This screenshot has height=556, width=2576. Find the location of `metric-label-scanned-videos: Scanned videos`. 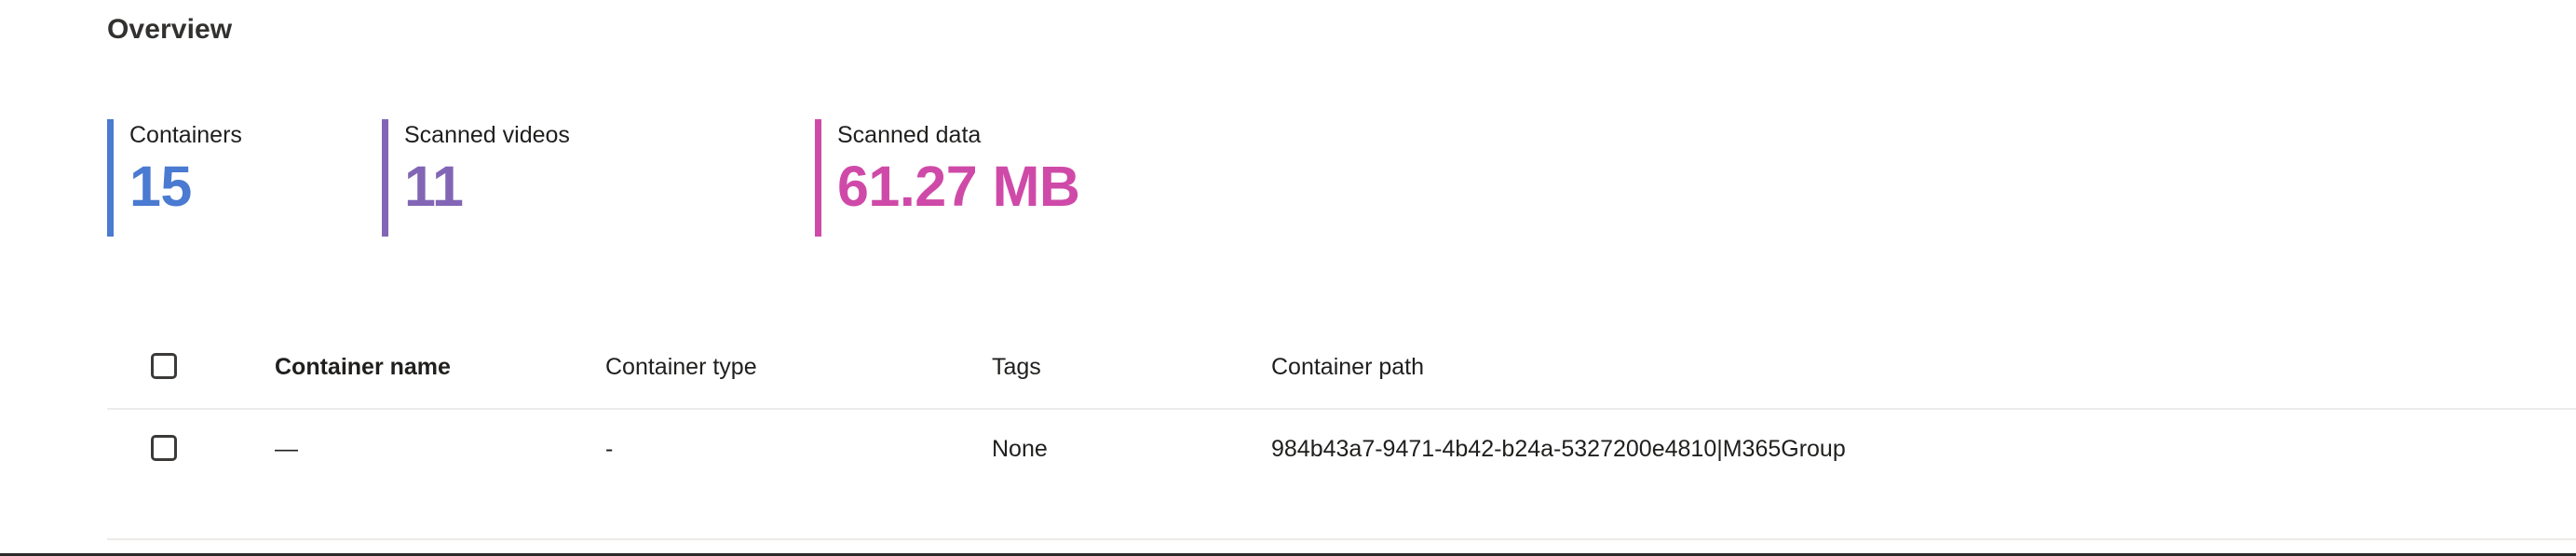

metric-label-scanned-videos: Scanned videos is located at coordinates (487, 135).